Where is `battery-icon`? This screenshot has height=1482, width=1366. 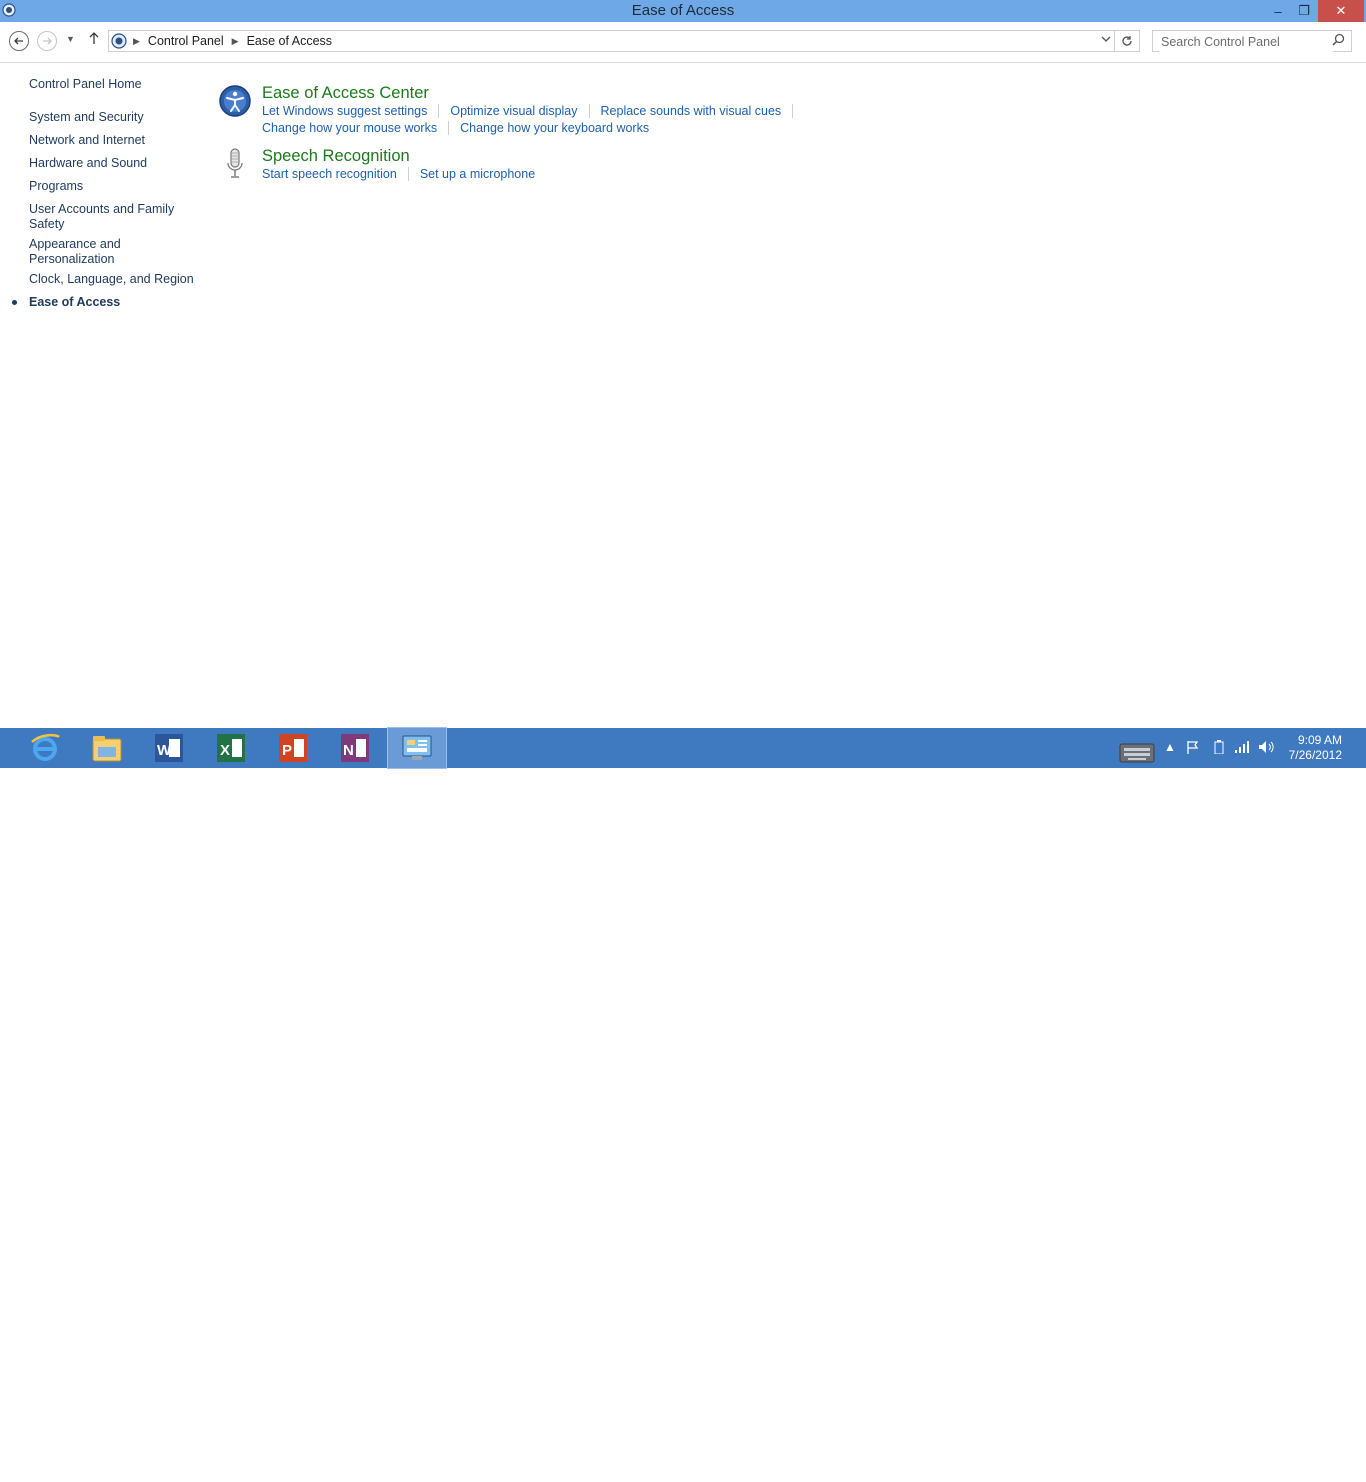 battery-icon is located at coordinates (1219, 748).